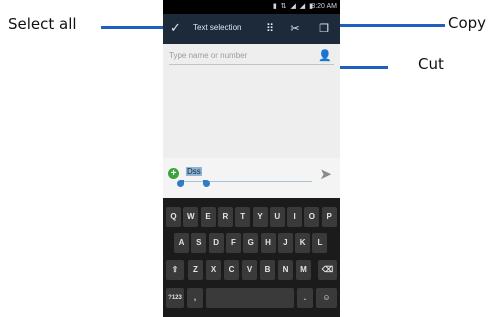 The width and height of the screenshot is (500, 317). Describe the element at coordinates (293, 6) in the screenshot. I see `status-icons: ▮ ⇅ ◢ ◢ ▮` at that location.